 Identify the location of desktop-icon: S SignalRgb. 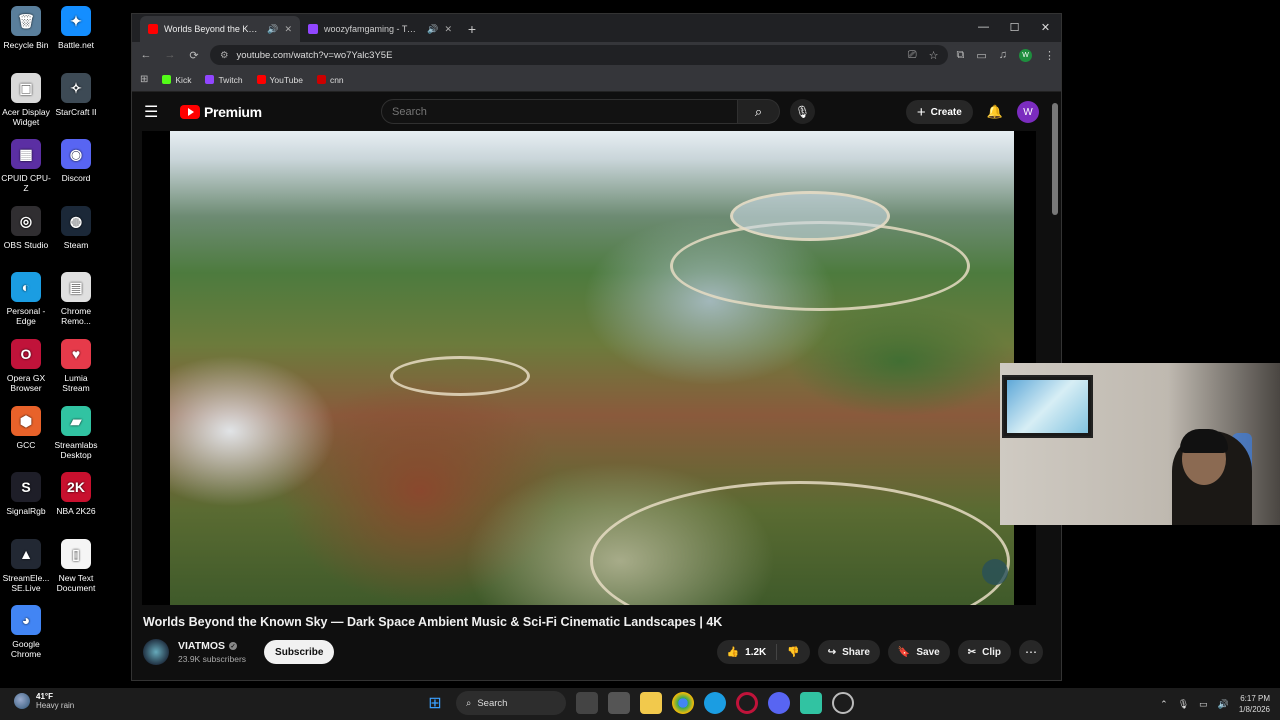
(26, 494).